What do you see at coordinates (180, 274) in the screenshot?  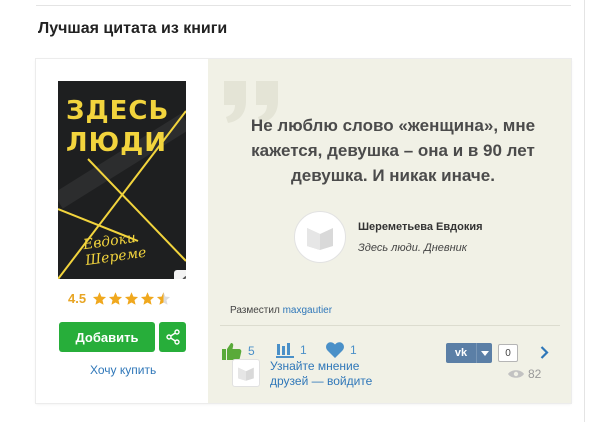 I see `info-button: i` at bounding box center [180, 274].